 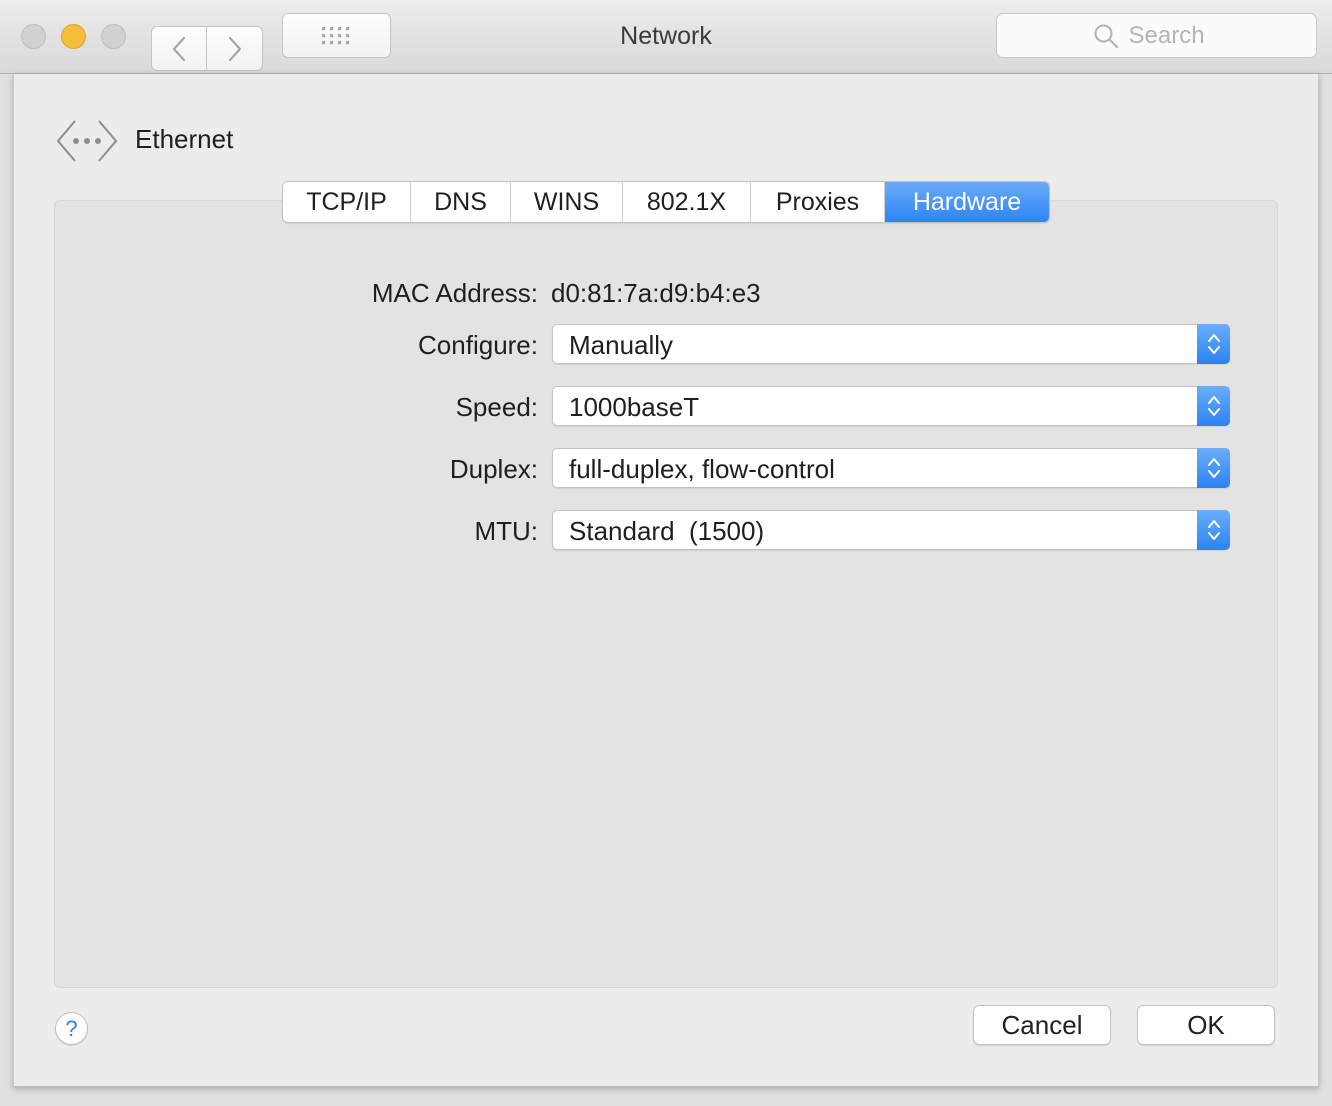 What do you see at coordinates (656, 293) in the screenshot?
I see `mac-address-value: d0:81:7a:d9:b4:e3` at bounding box center [656, 293].